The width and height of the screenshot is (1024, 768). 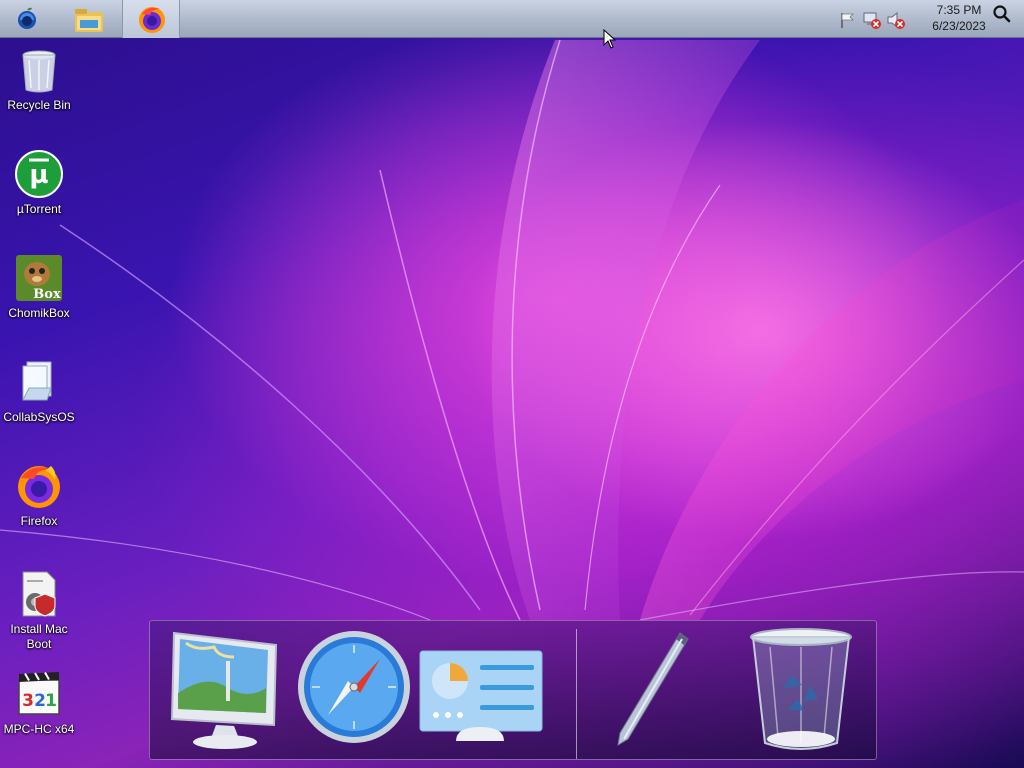 I want to click on volume-muted-icon, so click(x=896, y=20).